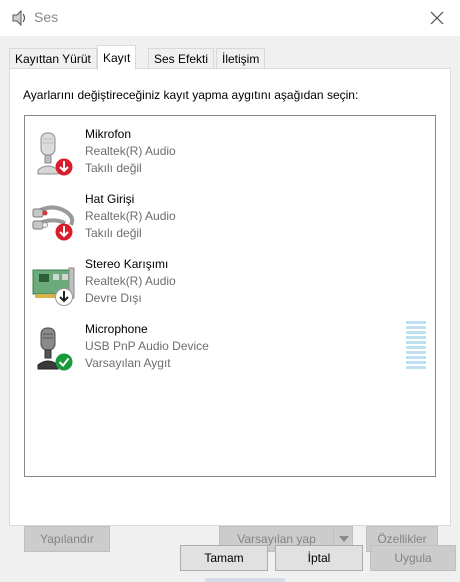 The image size is (460, 582). Describe the element at coordinates (413, 558) in the screenshot. I see `apply-button: Uygula` at that location.